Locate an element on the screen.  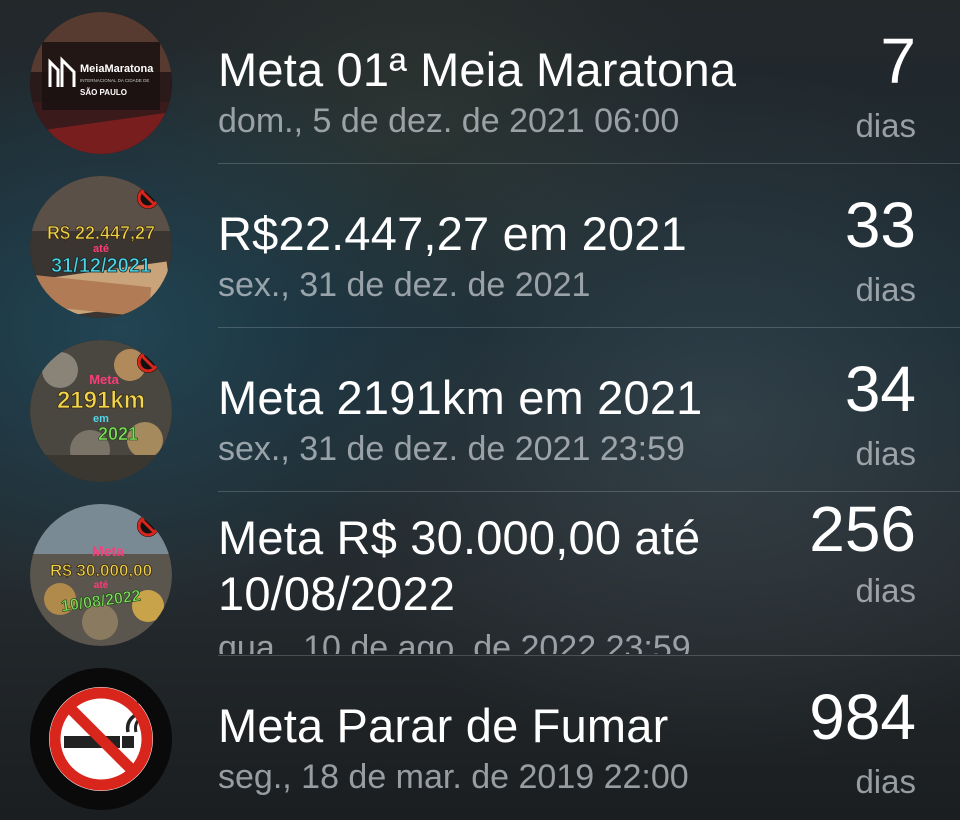
countdown-days: 33 is located at coordinates (880, 225).